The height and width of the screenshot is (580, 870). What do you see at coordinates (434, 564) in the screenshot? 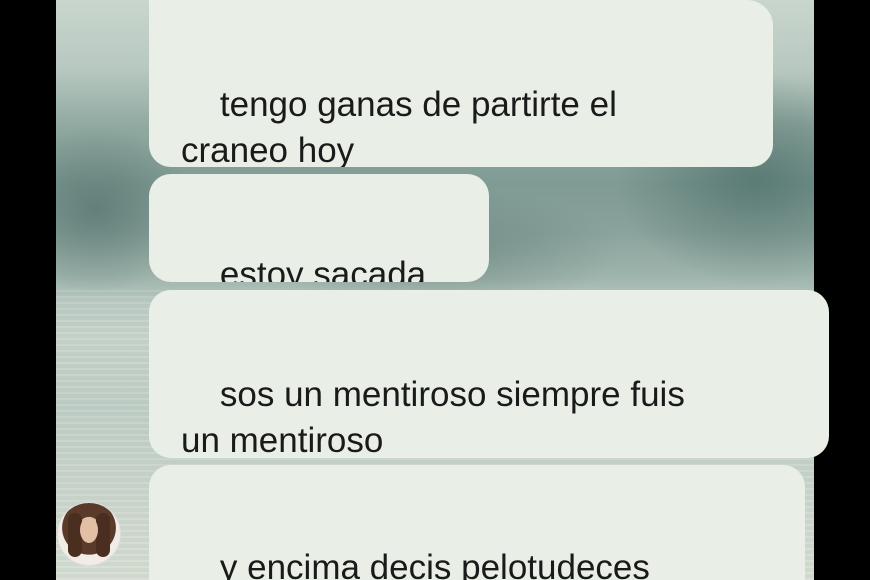
I see `message-text: y encima decis pelotudeces` at bounding box center [434, 564].